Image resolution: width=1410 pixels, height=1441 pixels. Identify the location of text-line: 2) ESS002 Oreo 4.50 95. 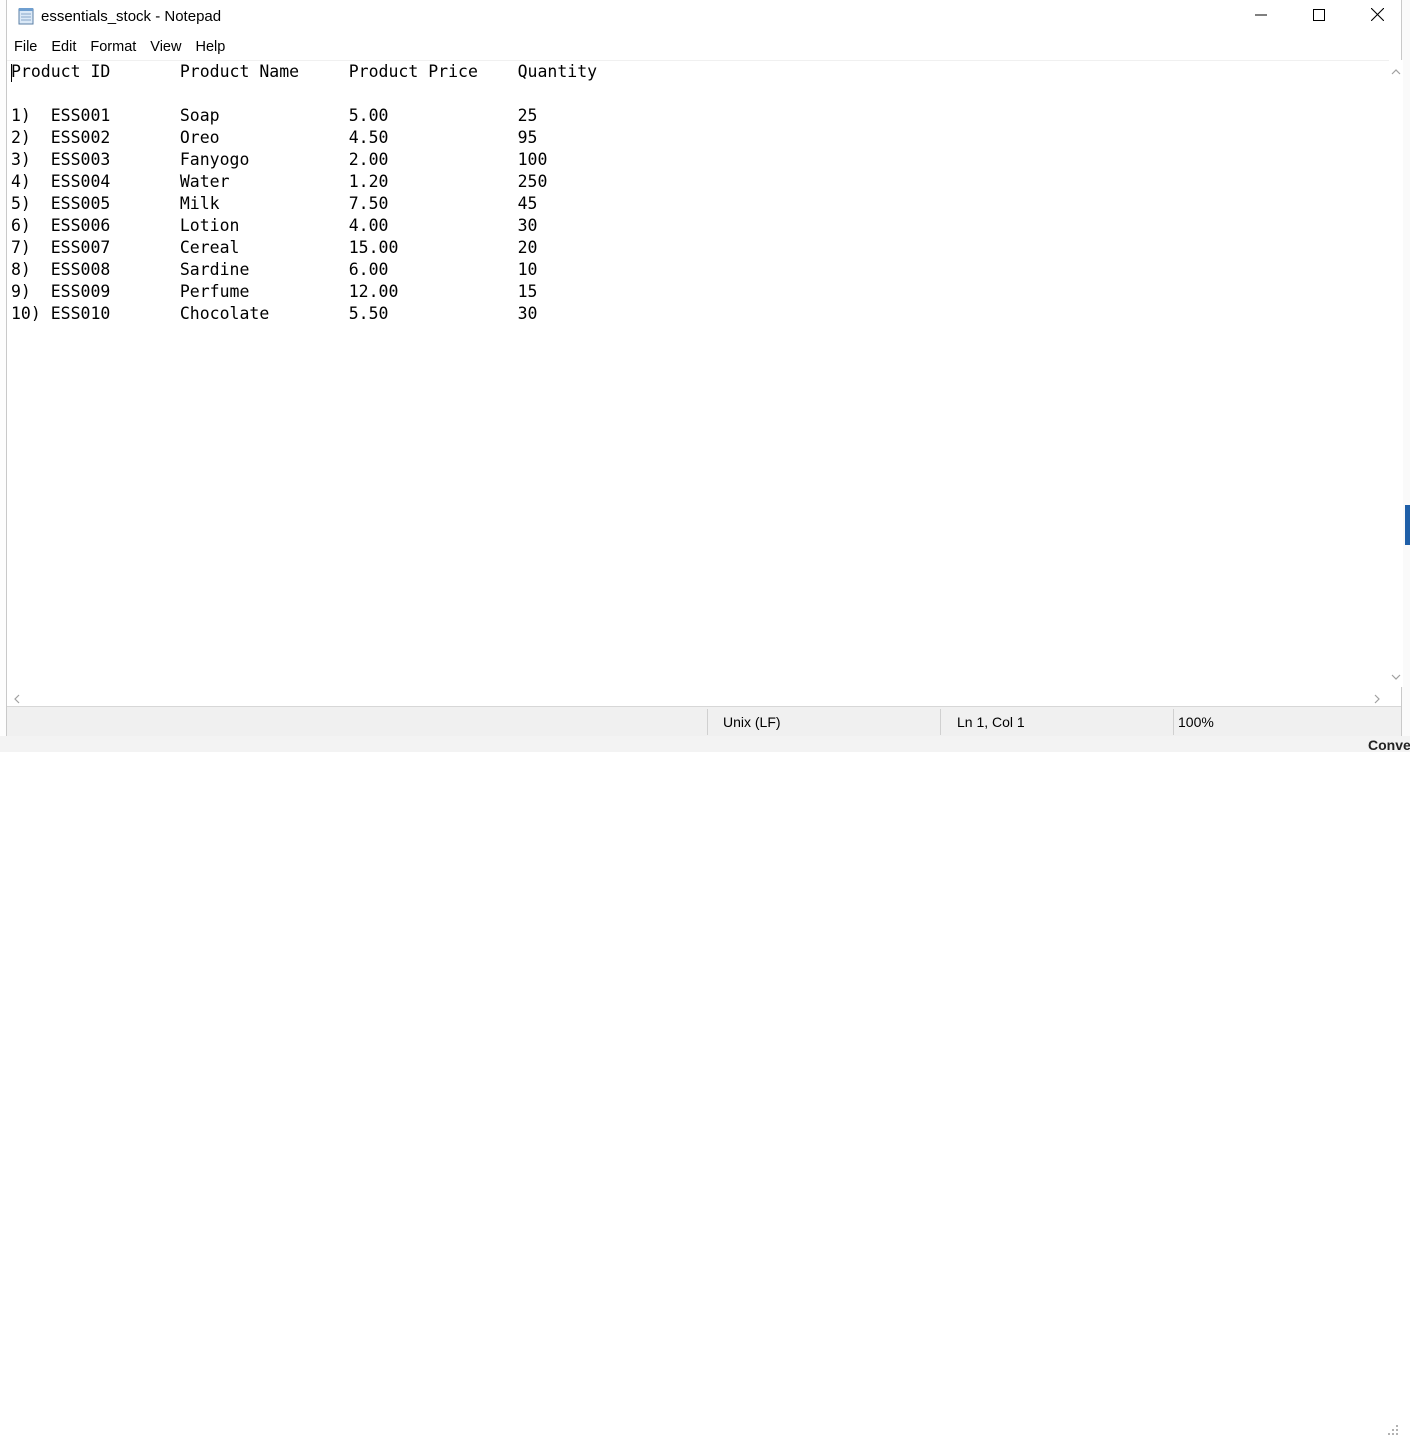
(274, 137).